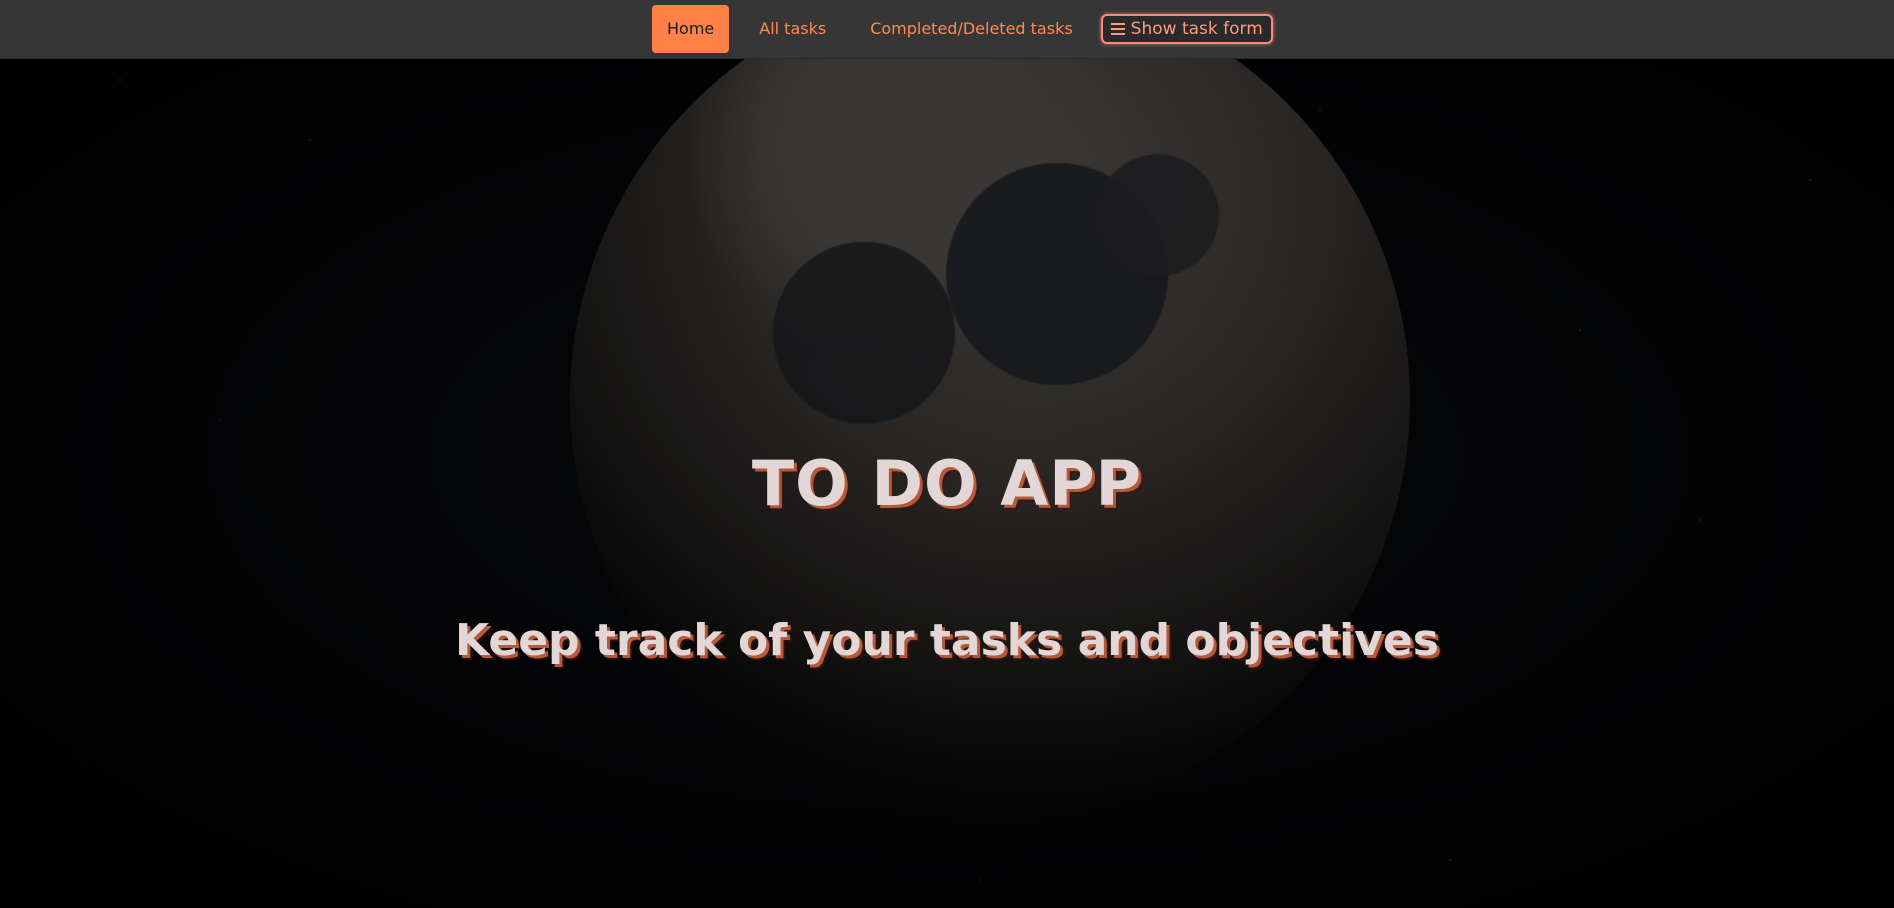 The height and width of the screenshot is (908, 1894). I want to click on nav-home-link: Home, so click(691, 29).